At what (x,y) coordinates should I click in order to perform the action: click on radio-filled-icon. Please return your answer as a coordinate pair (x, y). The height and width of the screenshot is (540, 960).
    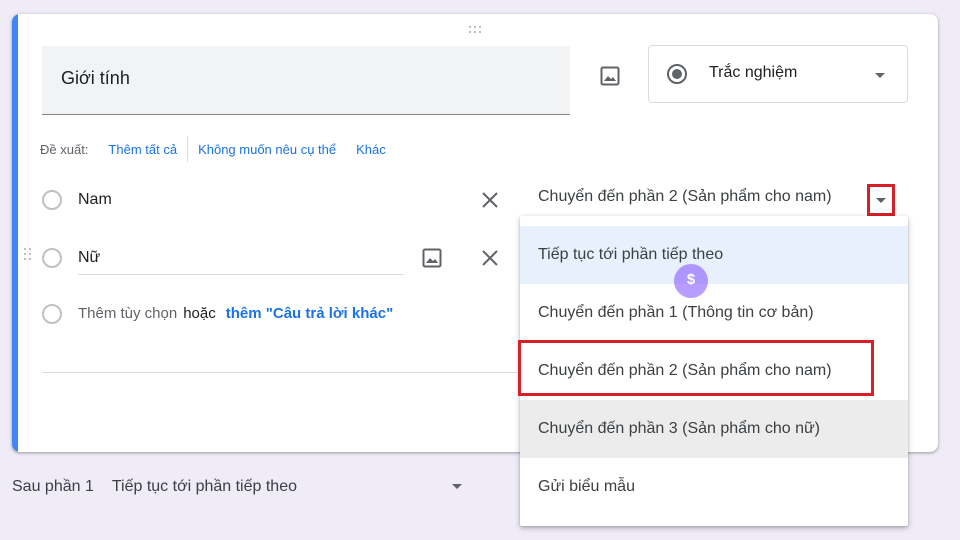
    Looking at the image, I should click on (677, 74).